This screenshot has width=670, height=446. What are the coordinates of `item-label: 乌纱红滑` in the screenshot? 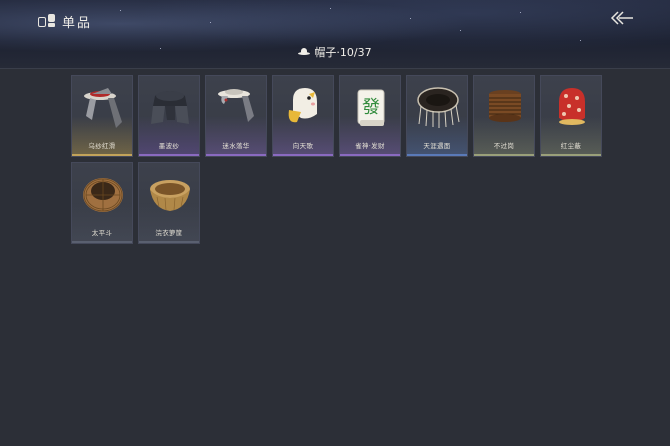 It's located at (102, 146).